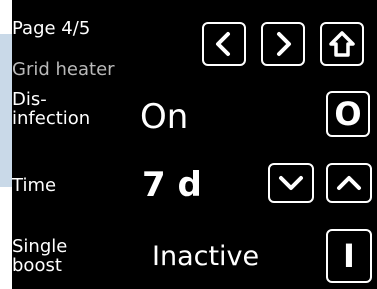 Image resolution: width=377 pixels, height=289 pixels. Describe the element at coordinates (40, 256) in the screenshot. I see `single-boost-label-text: Single boost` at that location.